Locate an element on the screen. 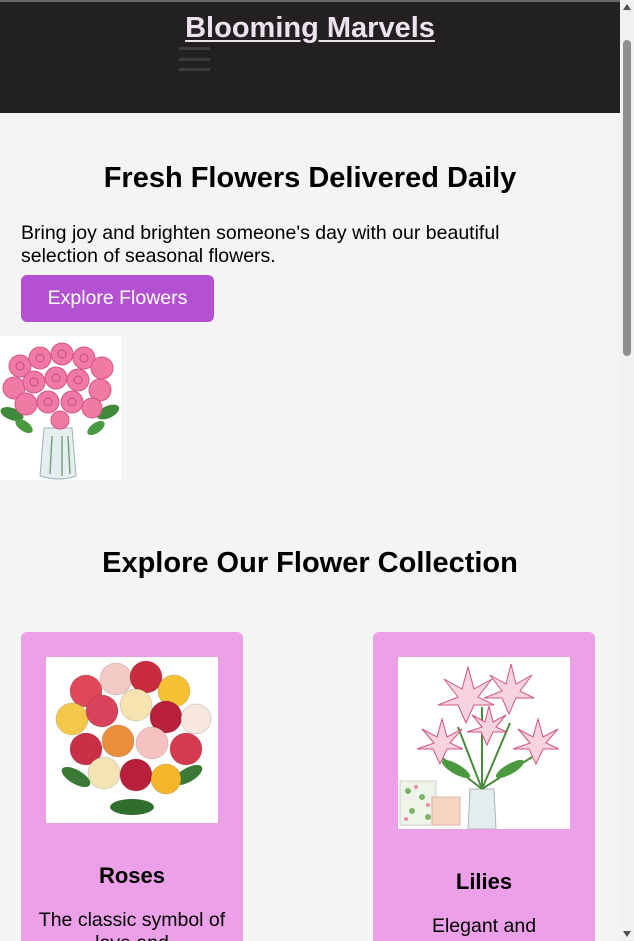  hamburger-icon is located at coordinates (194, 59).